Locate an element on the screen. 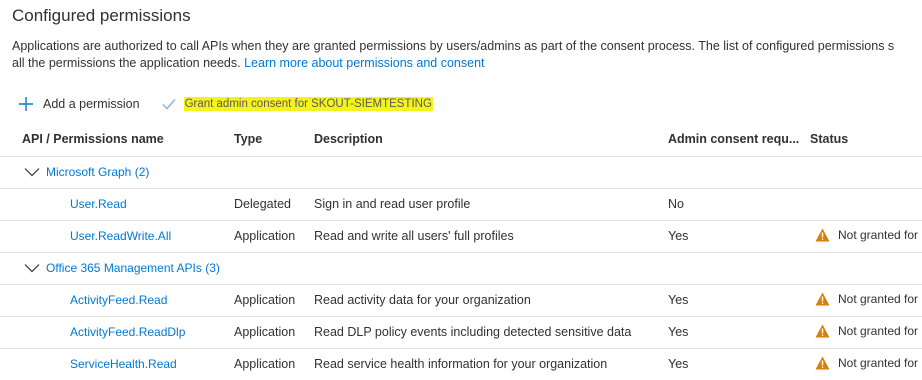 Image resolution: width=922 pixels, height=380 pixels. column-header-api: API / Permissions name is located at coordinates (93, 139).